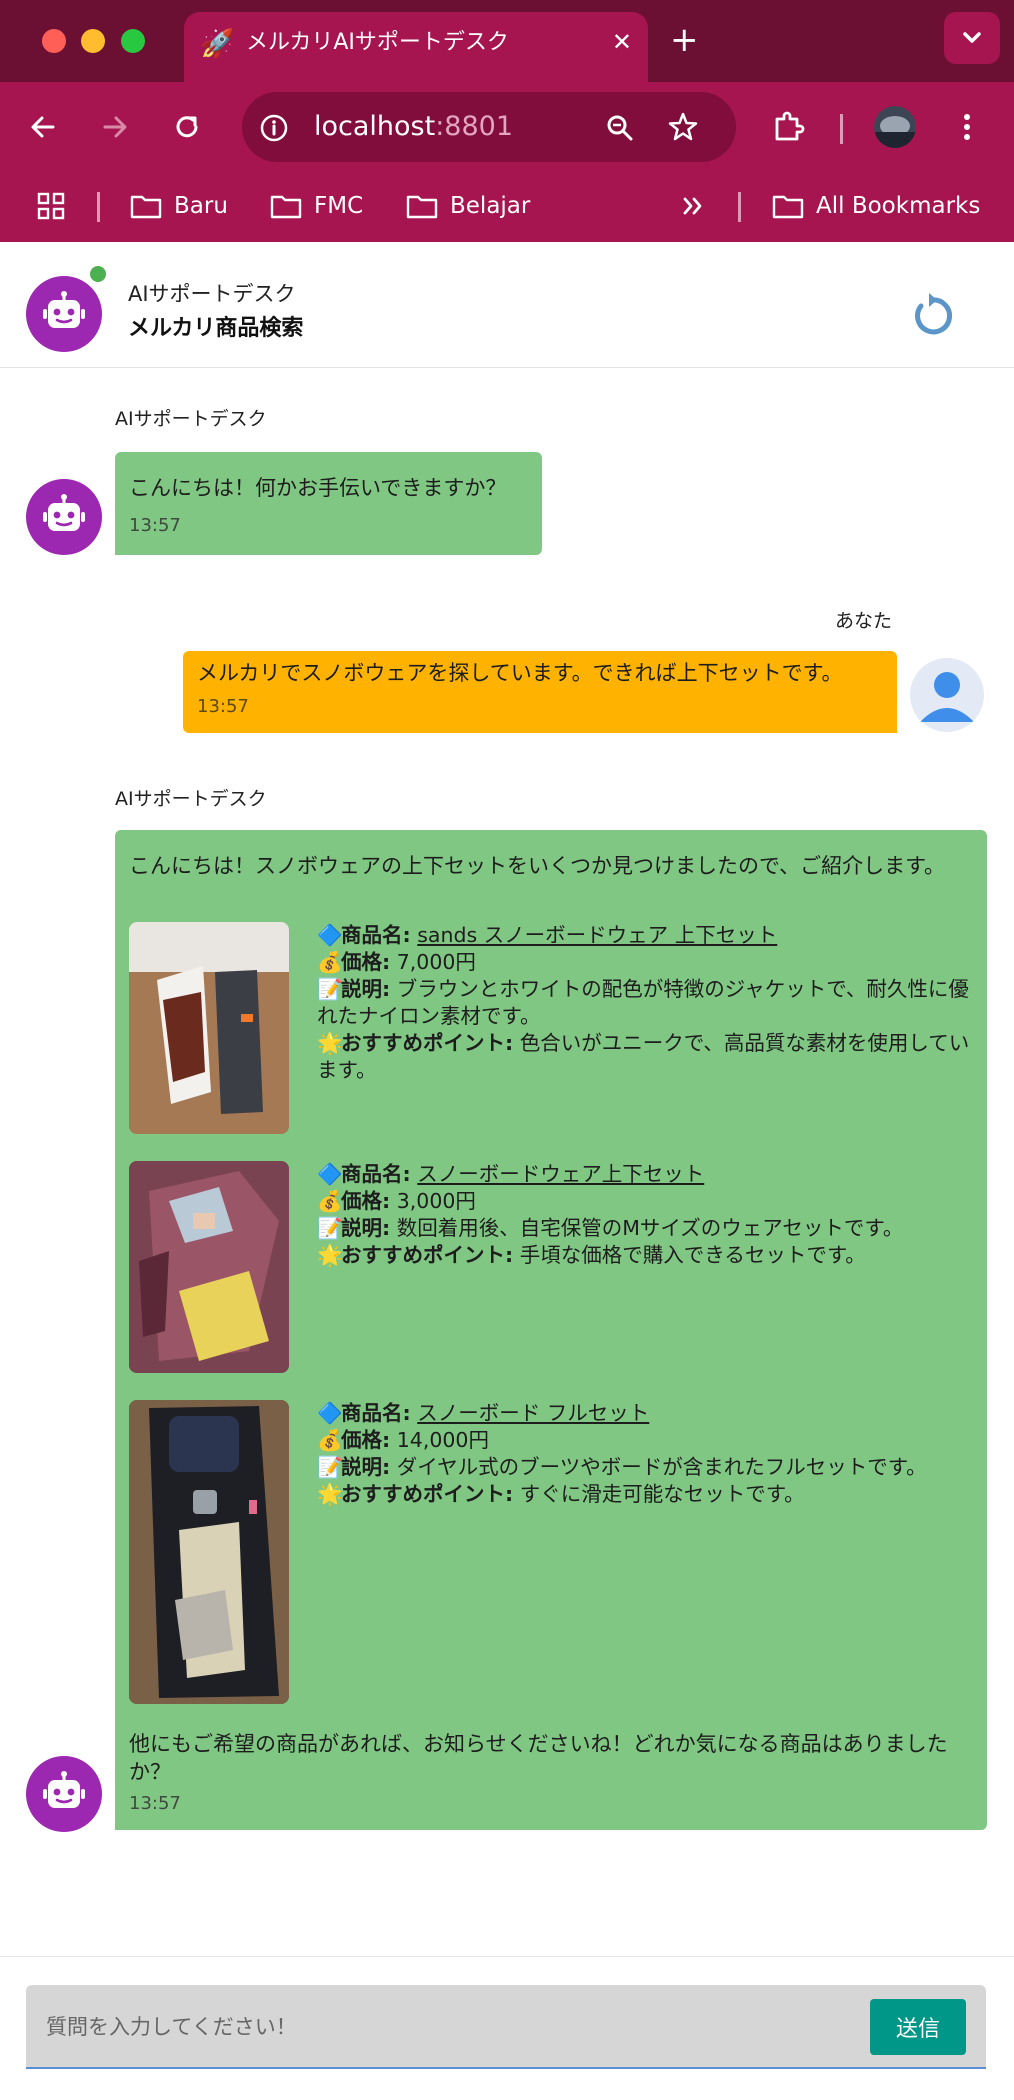 The width and height of the screenshot is (1014, 2100). Describe the element at coordinates (739, 207) in the screenshot. I see `bookmark-separator` at that location.